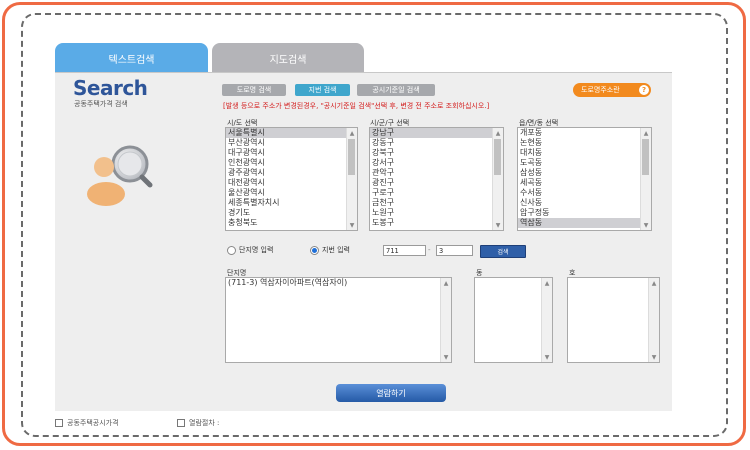 Image resolution: width=750 pixels, height=450 pixels. I want to click on search-person-icon, so click(120, 175).